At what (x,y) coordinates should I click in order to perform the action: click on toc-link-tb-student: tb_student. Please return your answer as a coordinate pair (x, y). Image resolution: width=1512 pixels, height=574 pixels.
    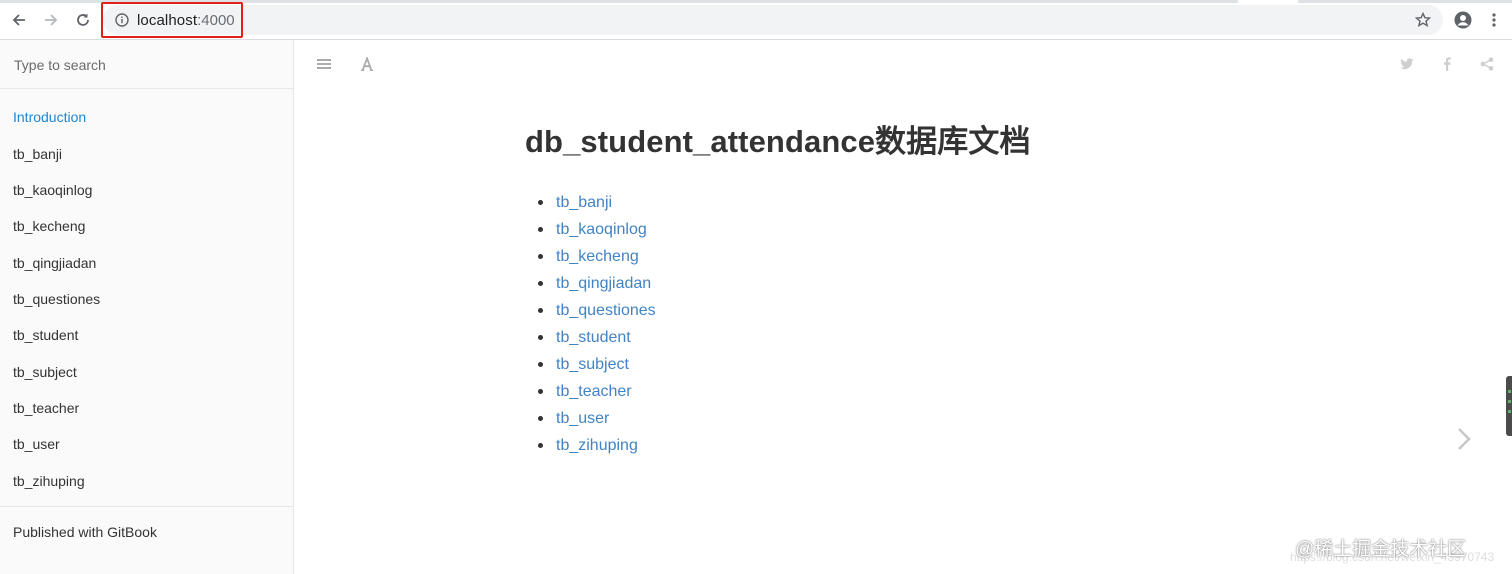
    Looking at the image, I should click on (593, 337).